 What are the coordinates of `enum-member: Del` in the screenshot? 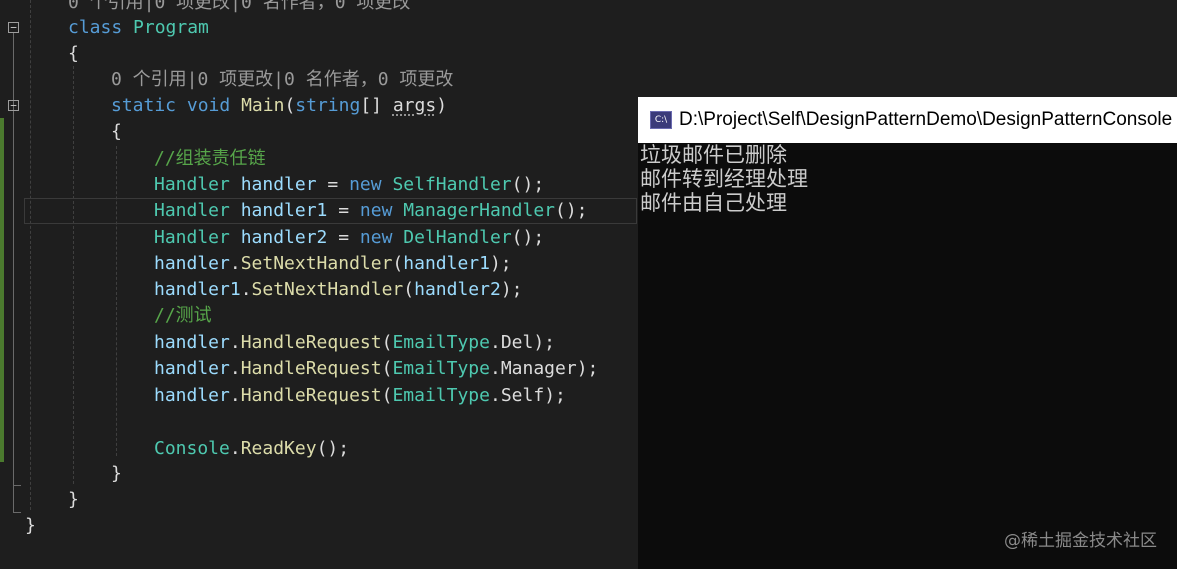 It's located at (517, 342).